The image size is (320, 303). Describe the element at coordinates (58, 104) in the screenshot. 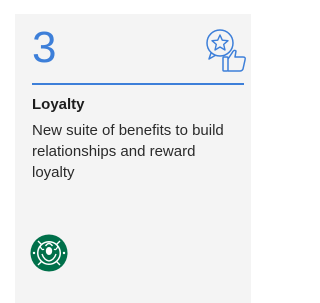

I see `card-title: Loyalty` at that location.